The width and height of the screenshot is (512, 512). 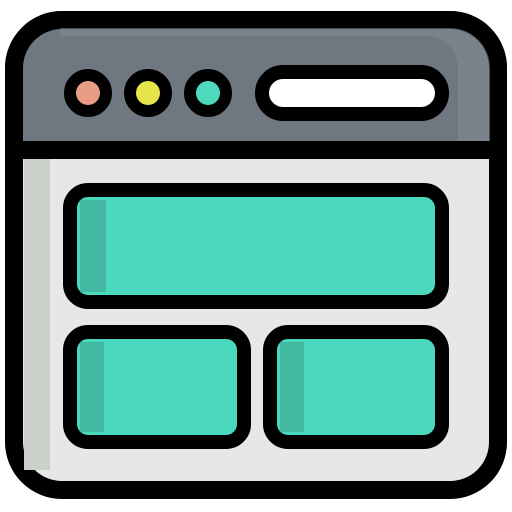 I want to click on minimize-dot-icon, so click(x=148, y=93).